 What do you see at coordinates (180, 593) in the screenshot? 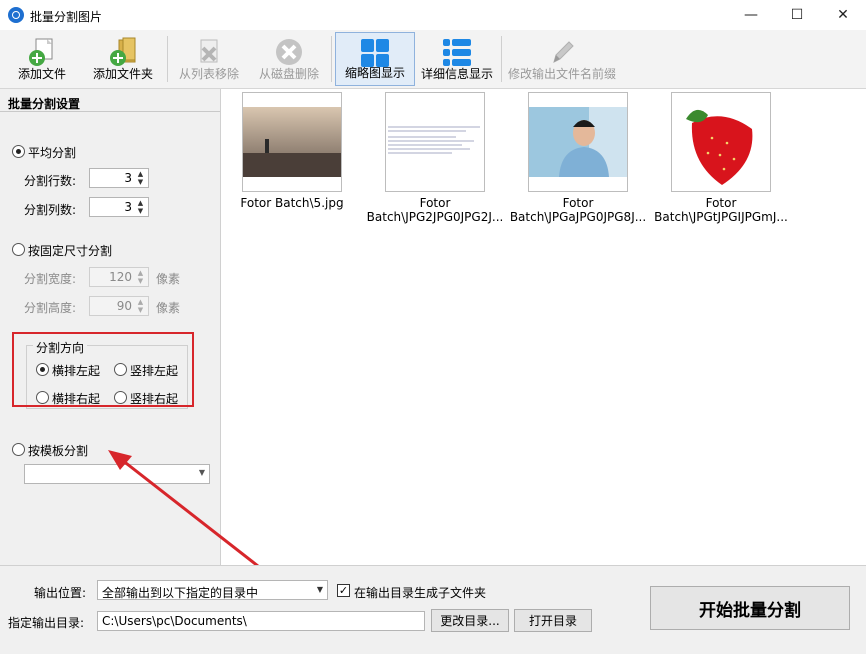
I see `output-location-value: 全部输出到以下指定的目录中` at bounding box center [180, 593].